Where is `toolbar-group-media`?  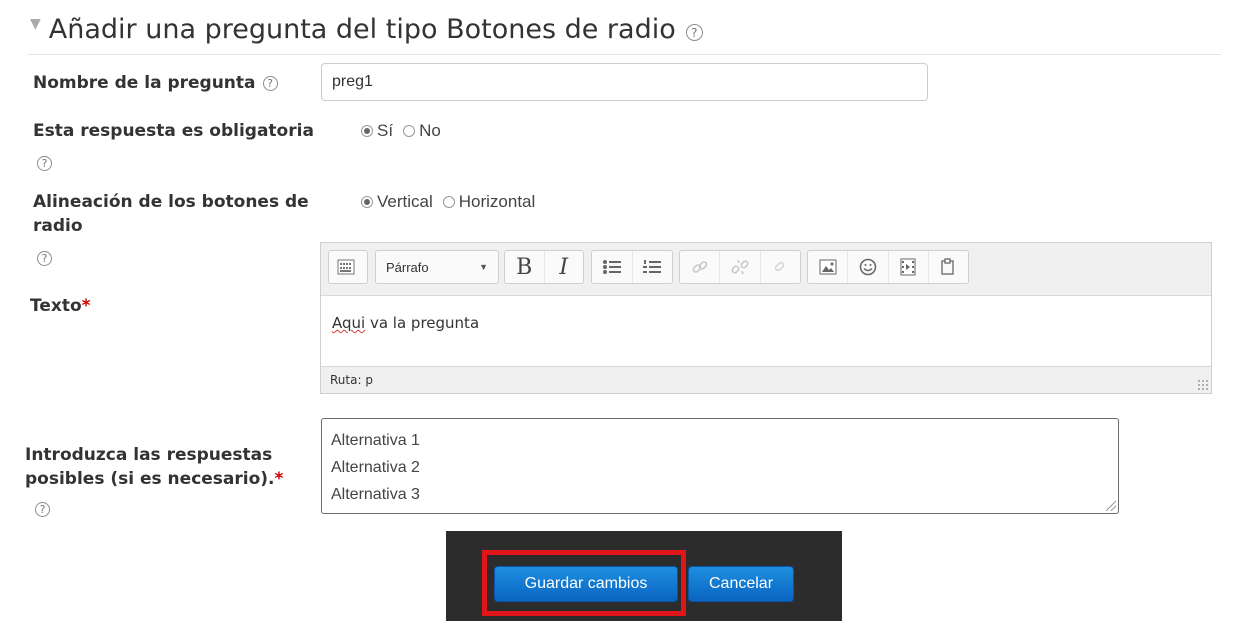
toolbar-group-media is located at coordinates (888, 267).